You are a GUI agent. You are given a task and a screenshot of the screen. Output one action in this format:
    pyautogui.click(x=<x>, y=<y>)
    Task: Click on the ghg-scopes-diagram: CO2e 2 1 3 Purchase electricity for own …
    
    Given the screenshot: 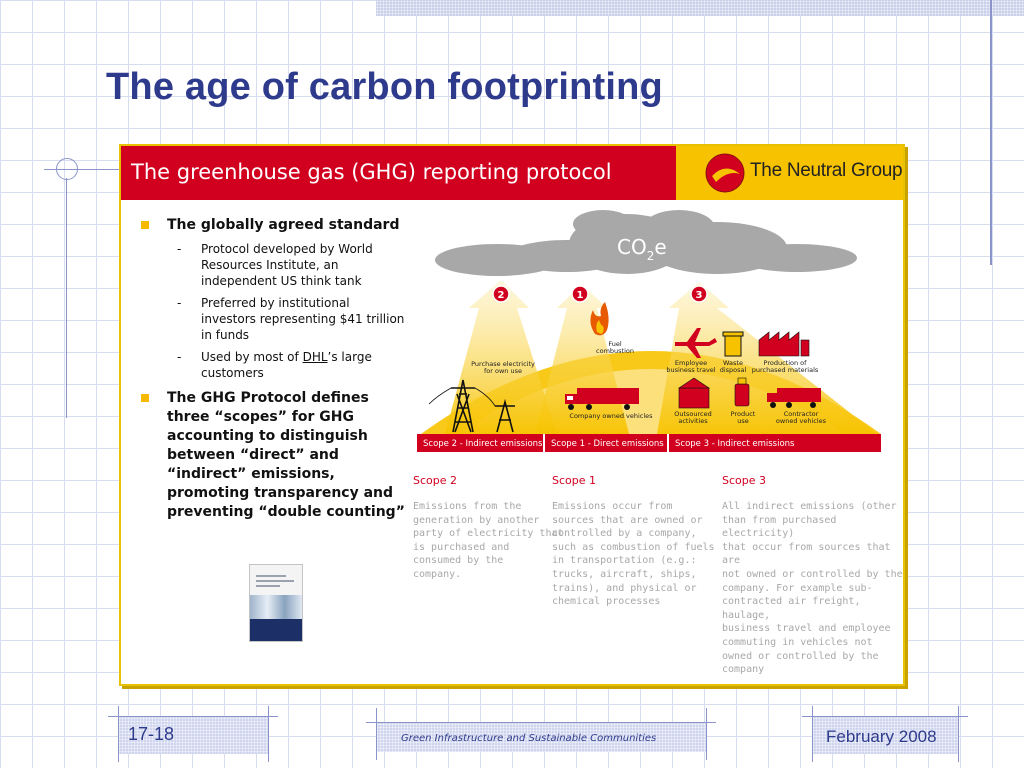 What is the action you would take?
    pyautogui.click(x=649, y=331)
    